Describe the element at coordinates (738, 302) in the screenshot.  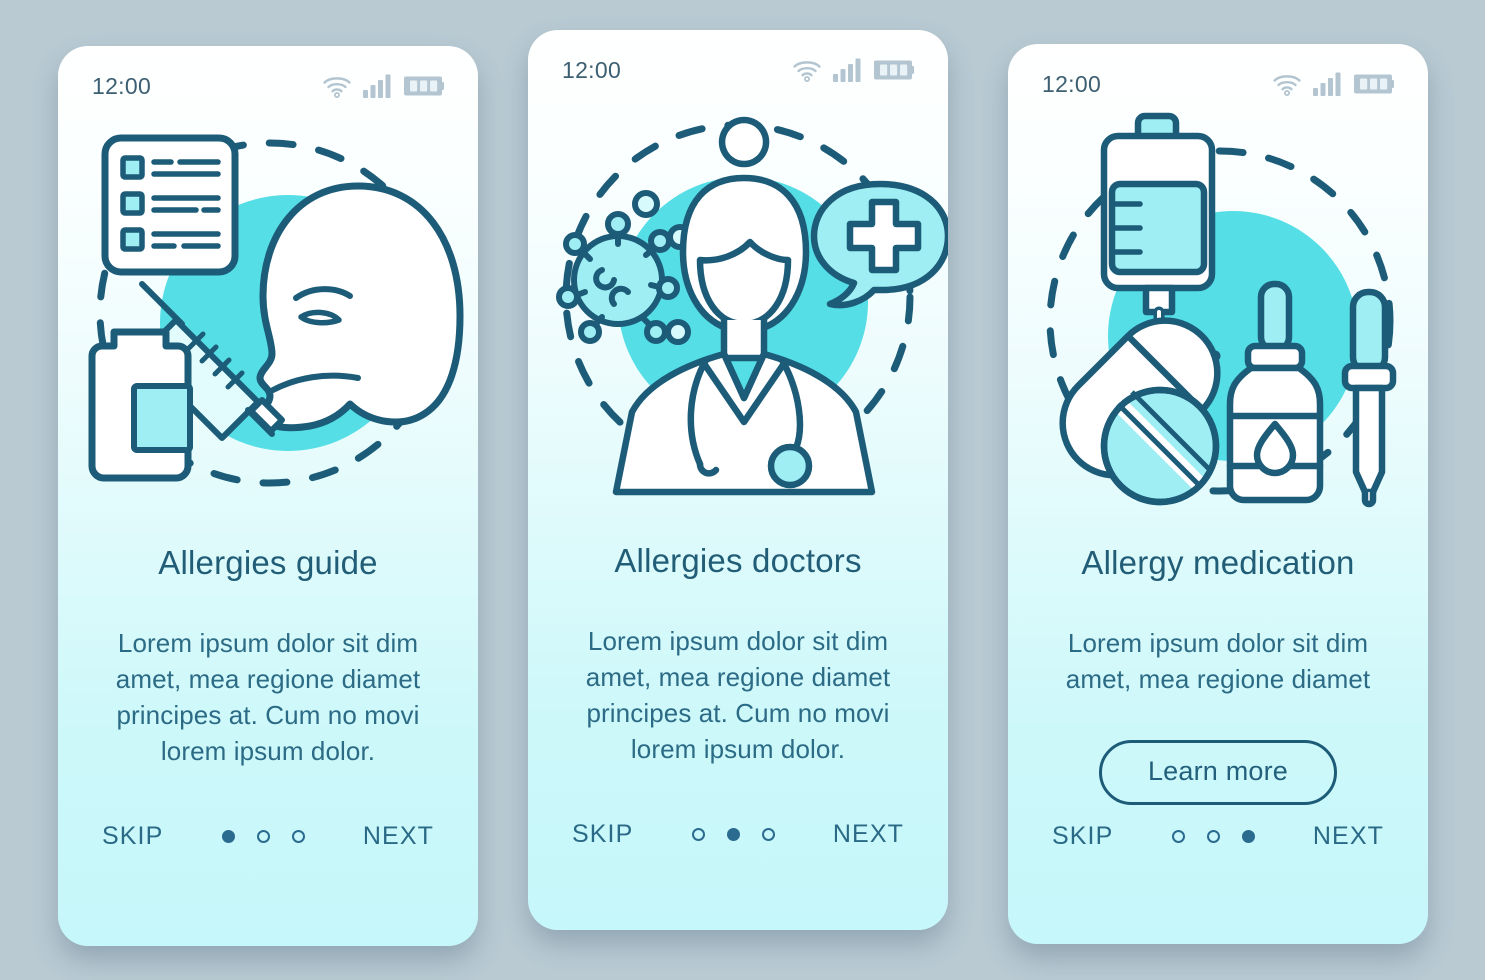
I see `illustration-allergy-doctor` at that location.